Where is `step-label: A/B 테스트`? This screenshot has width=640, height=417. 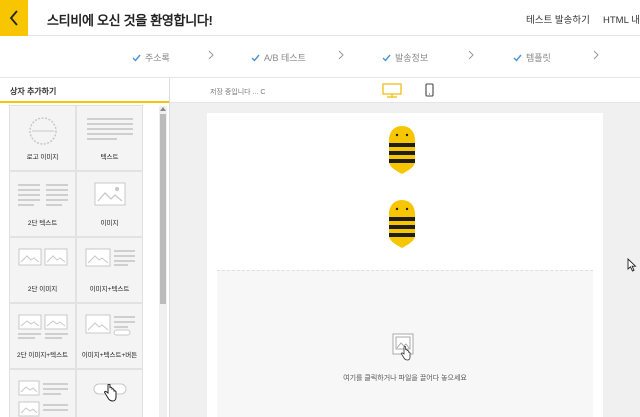
step-label: A/B 테스트 is located at coordinates (285, 58).